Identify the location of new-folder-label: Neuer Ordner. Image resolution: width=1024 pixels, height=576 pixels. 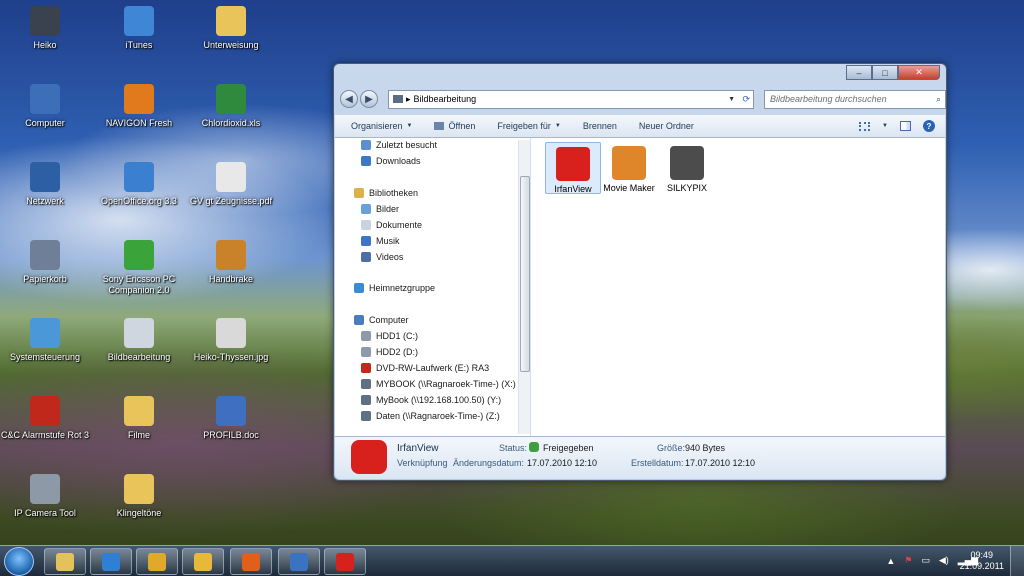
(666, 126).